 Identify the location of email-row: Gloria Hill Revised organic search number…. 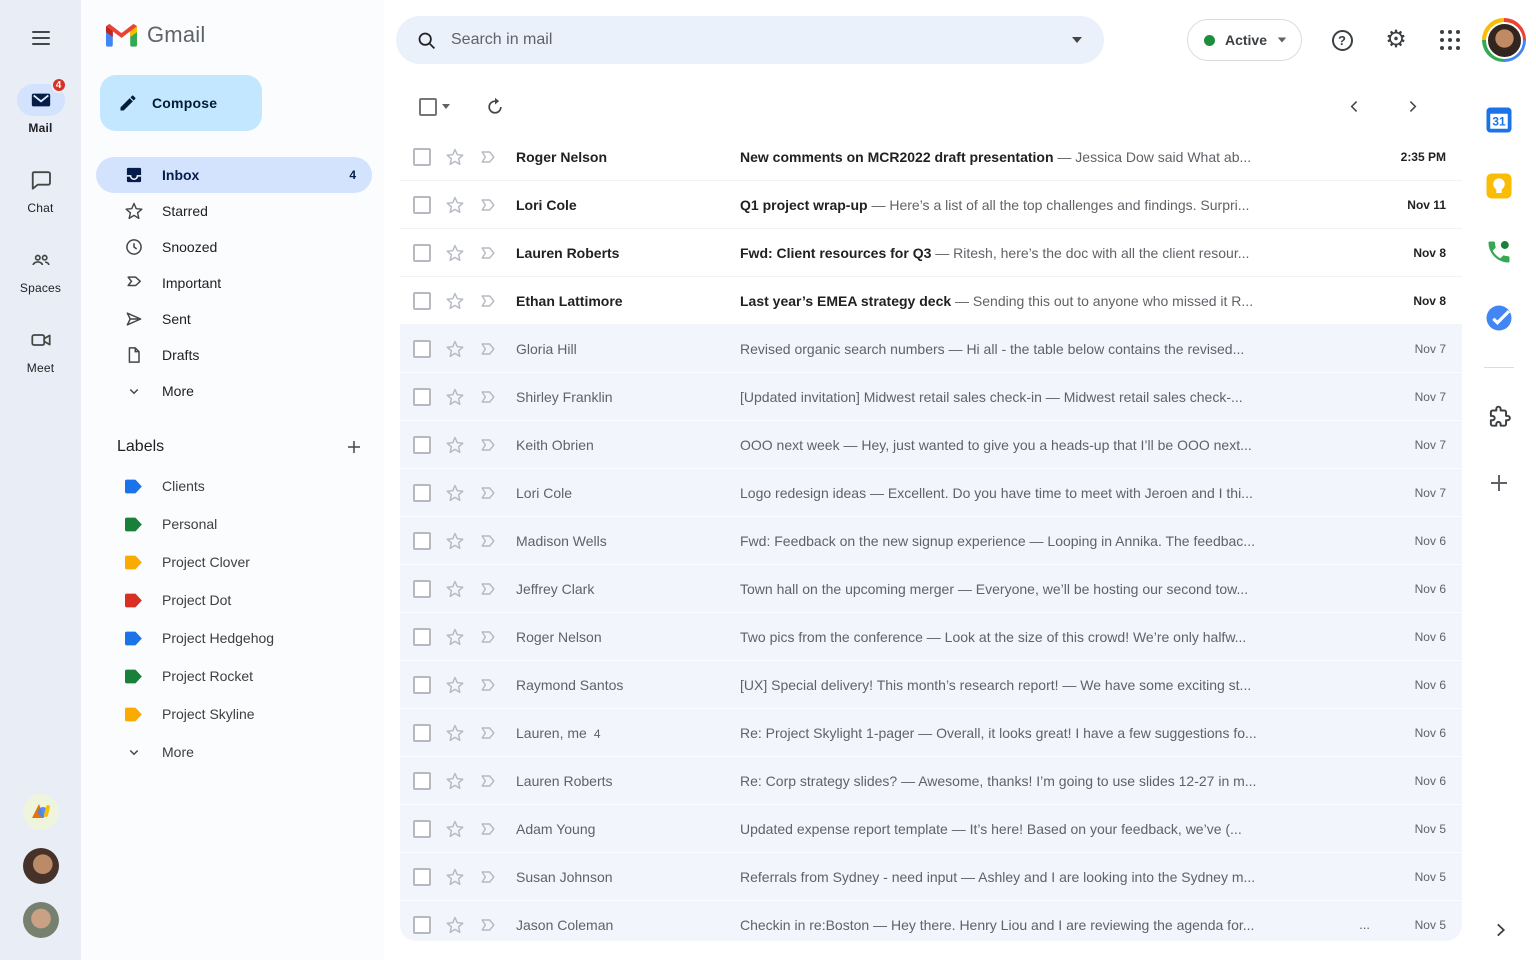
(931, 349).